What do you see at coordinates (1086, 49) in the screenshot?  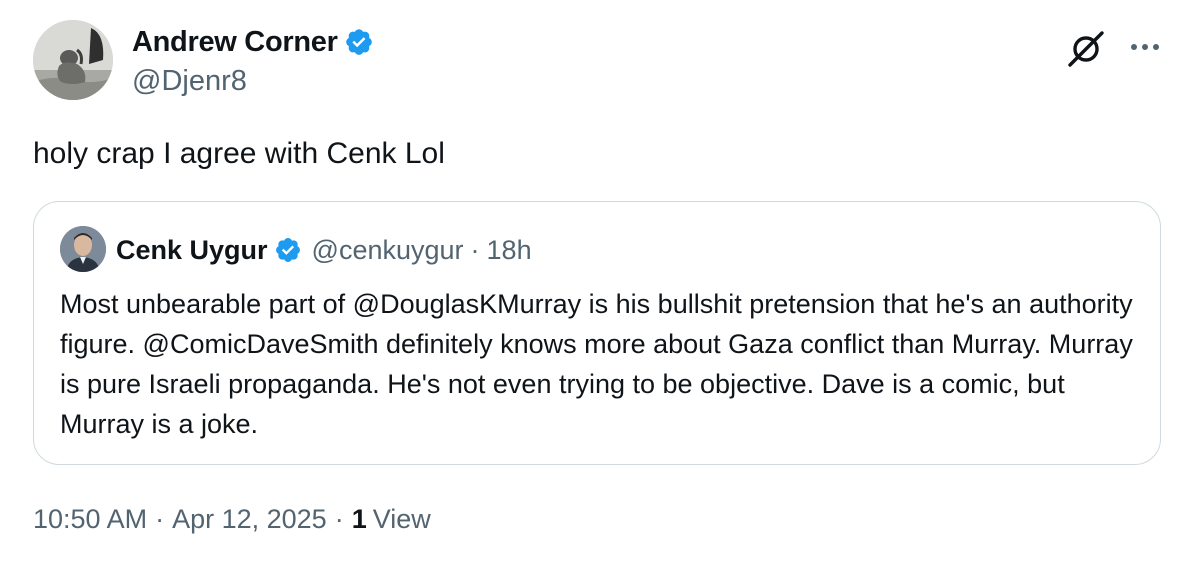 I see `grok-icon` at bounding box center [1086, 49].